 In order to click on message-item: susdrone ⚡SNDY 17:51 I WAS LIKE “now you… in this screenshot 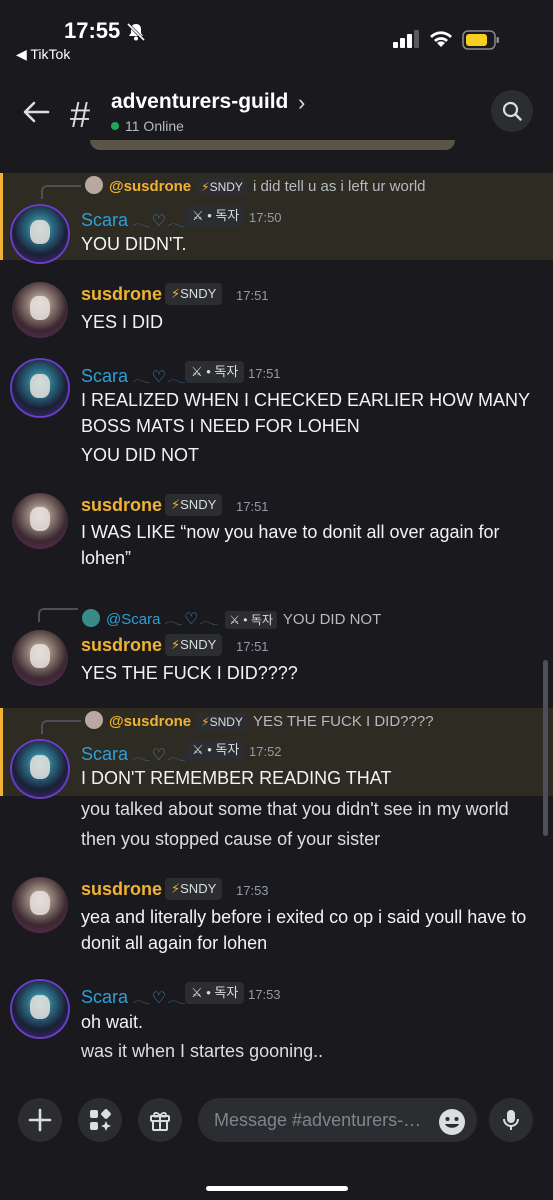, I will do `click(276, 534)`.